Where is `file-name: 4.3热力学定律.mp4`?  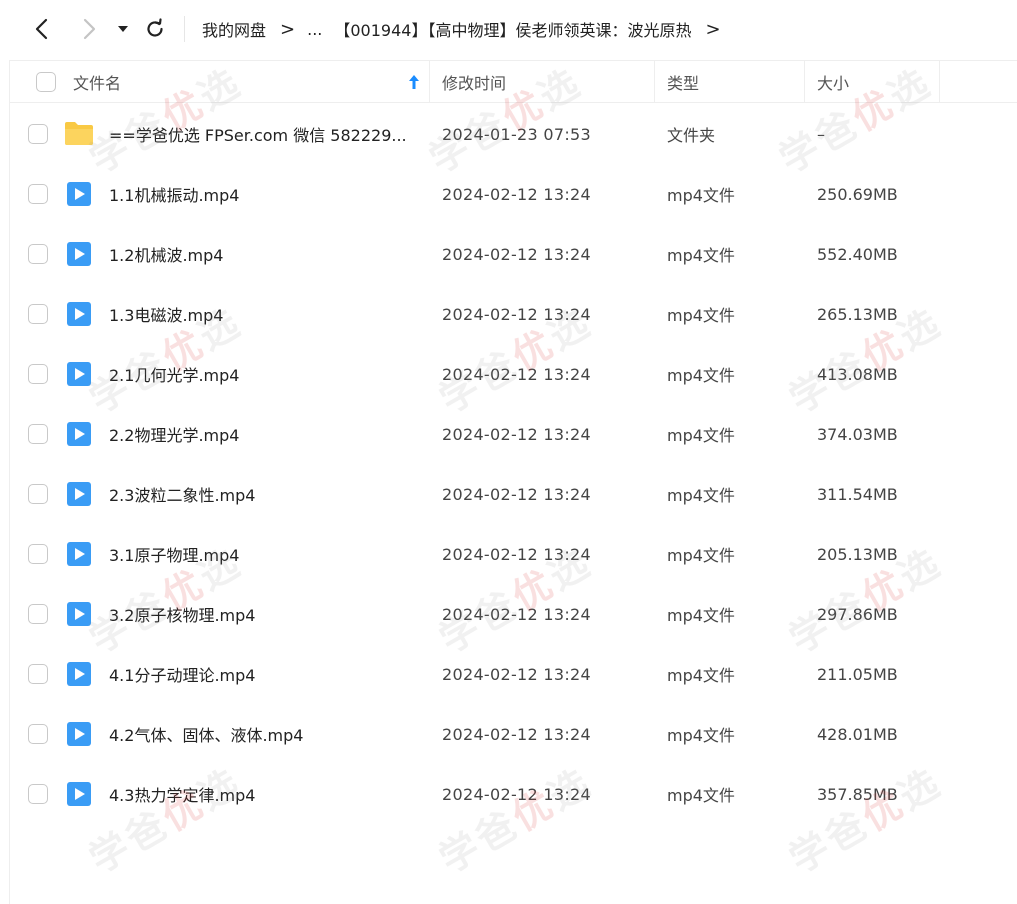
file-name: 4.3热力学定律.mp4 is located at coordinates (182, 795).